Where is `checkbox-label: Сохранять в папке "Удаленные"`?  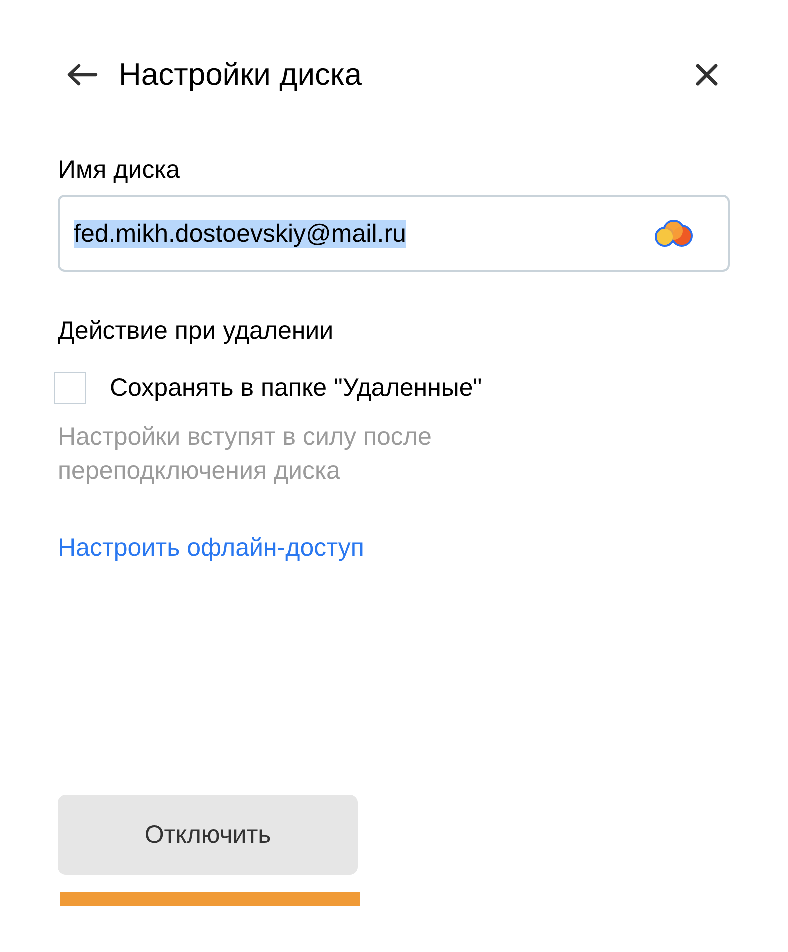 checkbox-label: Сохранять в папке "Удаленные" is located at coordinates (296, 388).